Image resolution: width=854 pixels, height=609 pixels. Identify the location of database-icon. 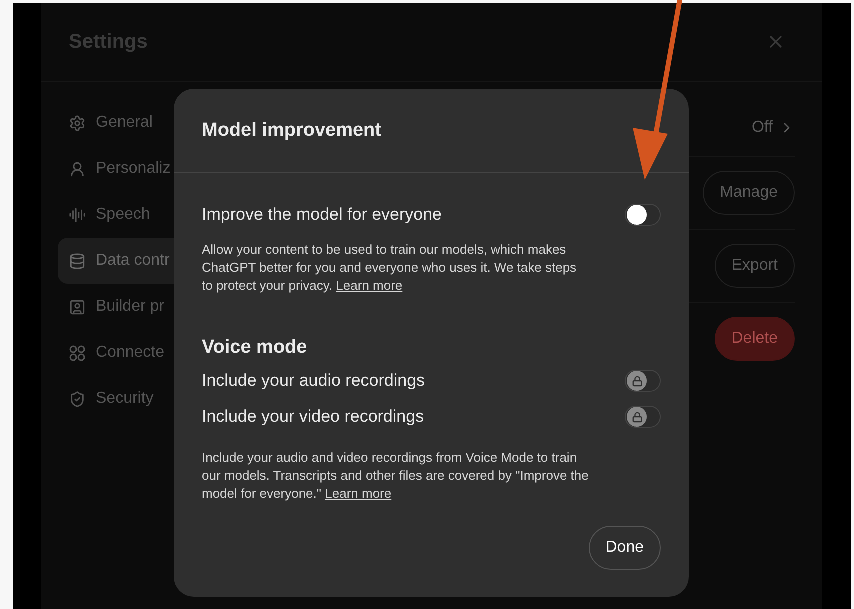
(77, 261).